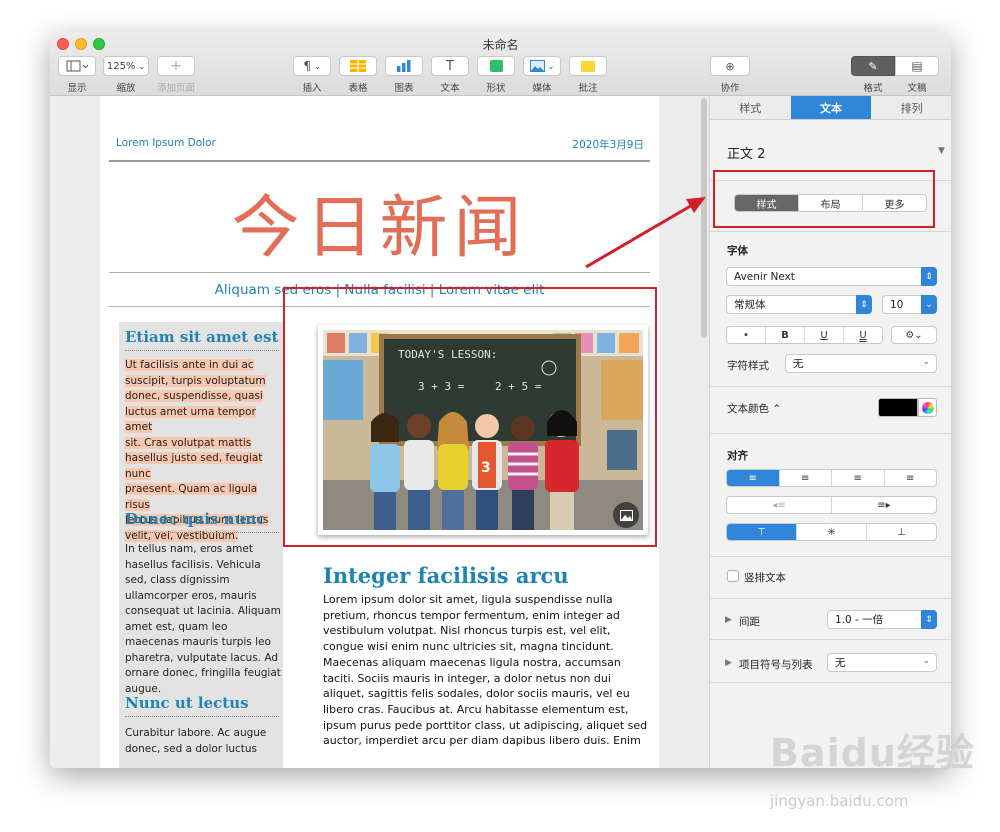 The height and width of the screenshot is (832, 1000). What do you see at coordinates (872, 753) in the screenshot?
I see `baidu-watermark: Baidu经验` at bounding box center [872, 753].